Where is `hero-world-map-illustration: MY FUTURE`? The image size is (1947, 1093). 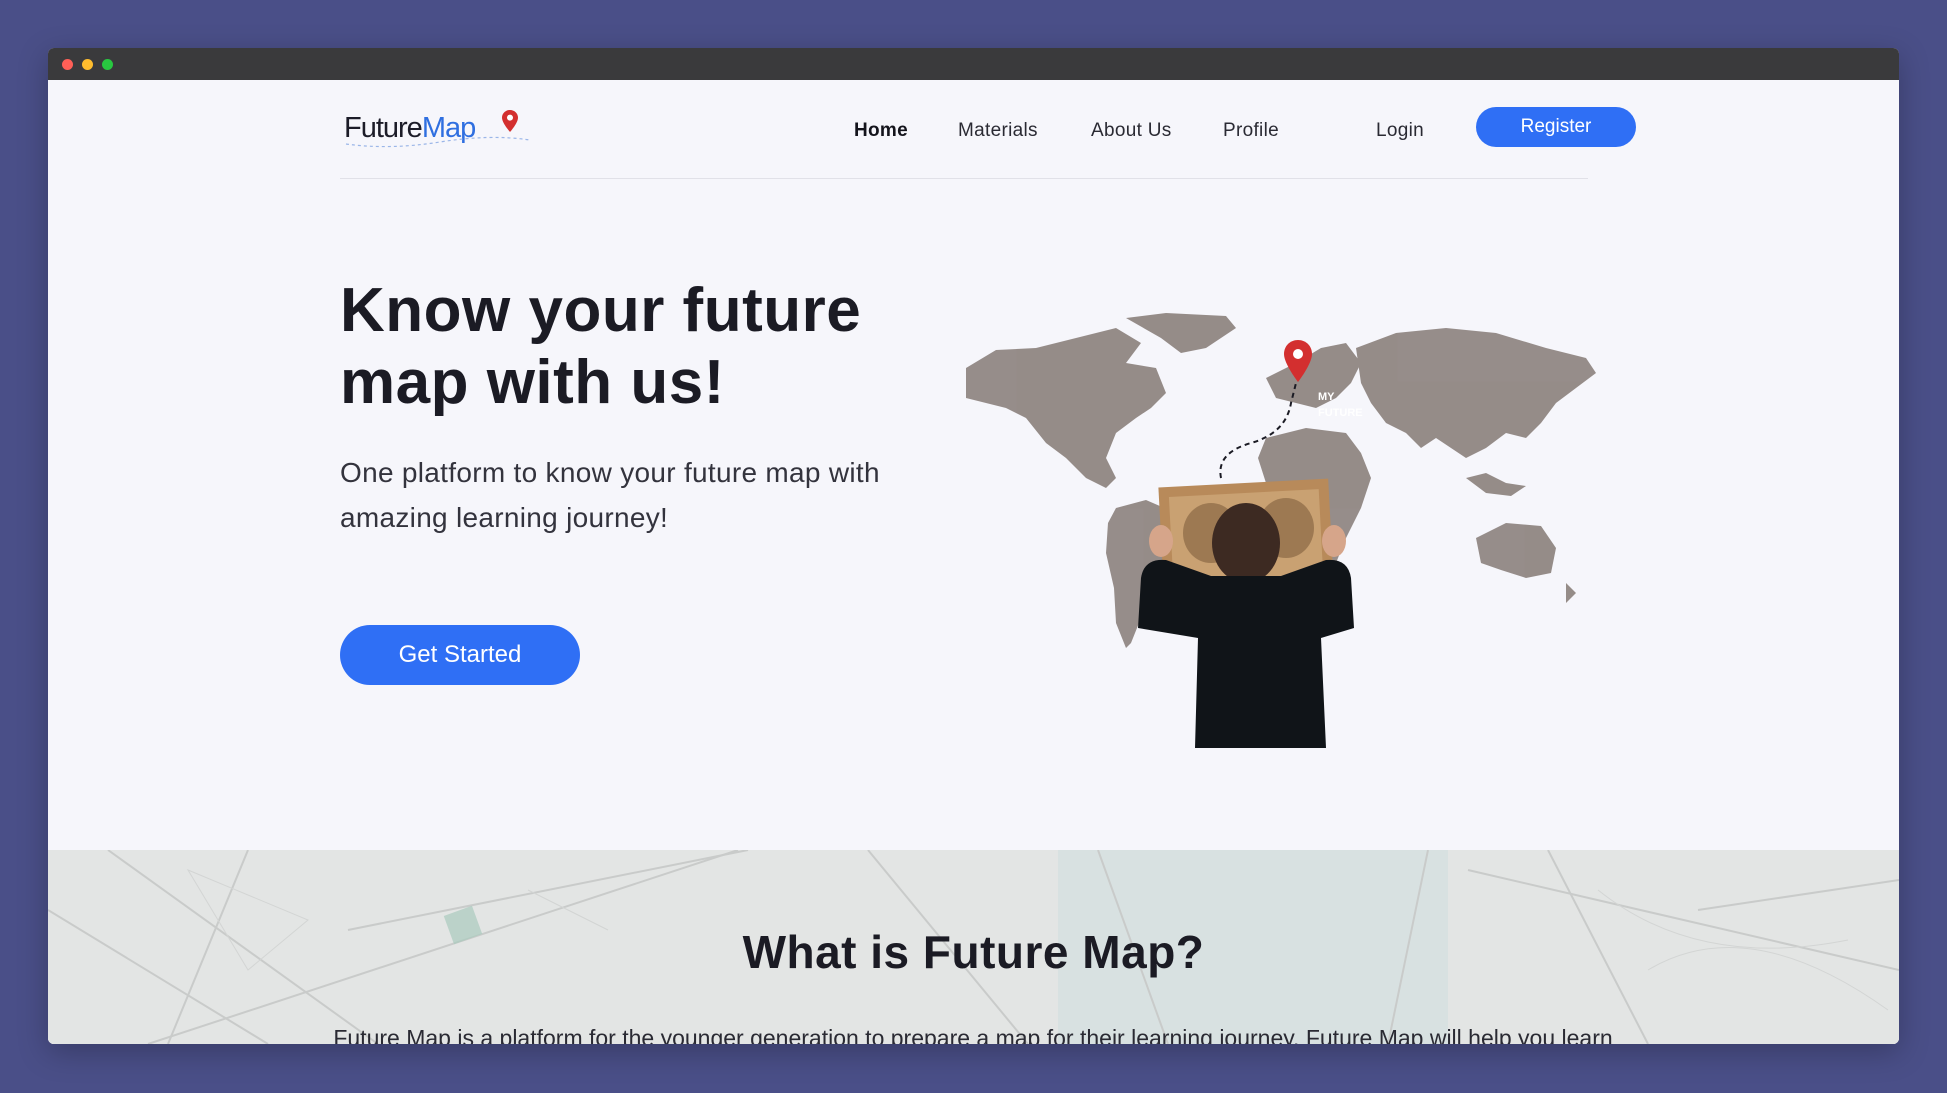
hero-world-map-illustration: MY FUTURE is located at coordinates (1281, 530).